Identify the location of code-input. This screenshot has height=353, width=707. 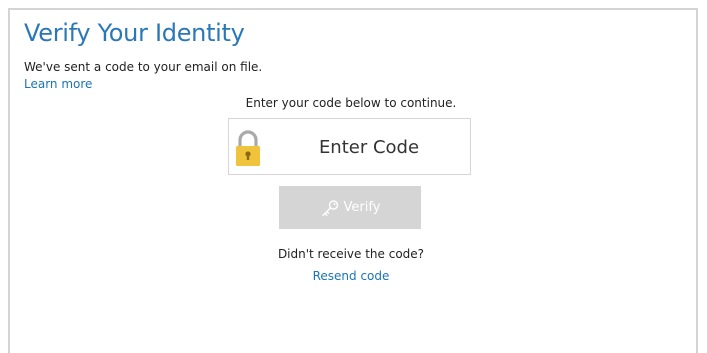
(369, 147).